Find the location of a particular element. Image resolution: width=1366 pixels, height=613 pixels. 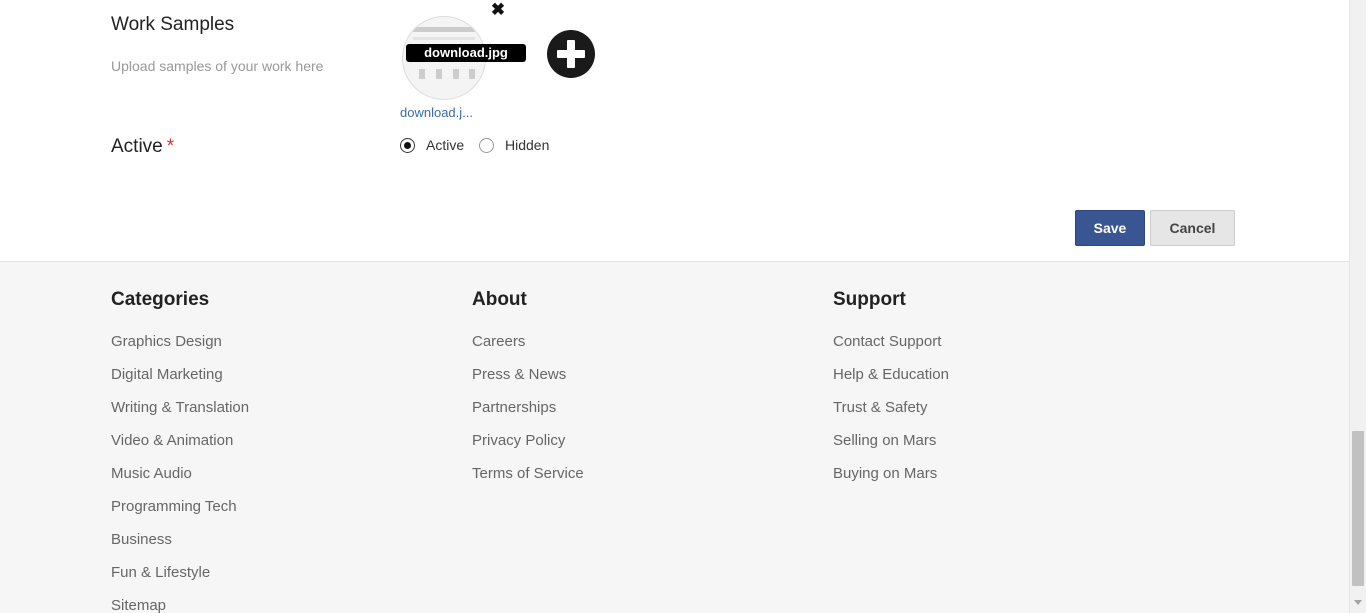

file-name-tooltip: download.jpg is located at coordinates (466, 53).